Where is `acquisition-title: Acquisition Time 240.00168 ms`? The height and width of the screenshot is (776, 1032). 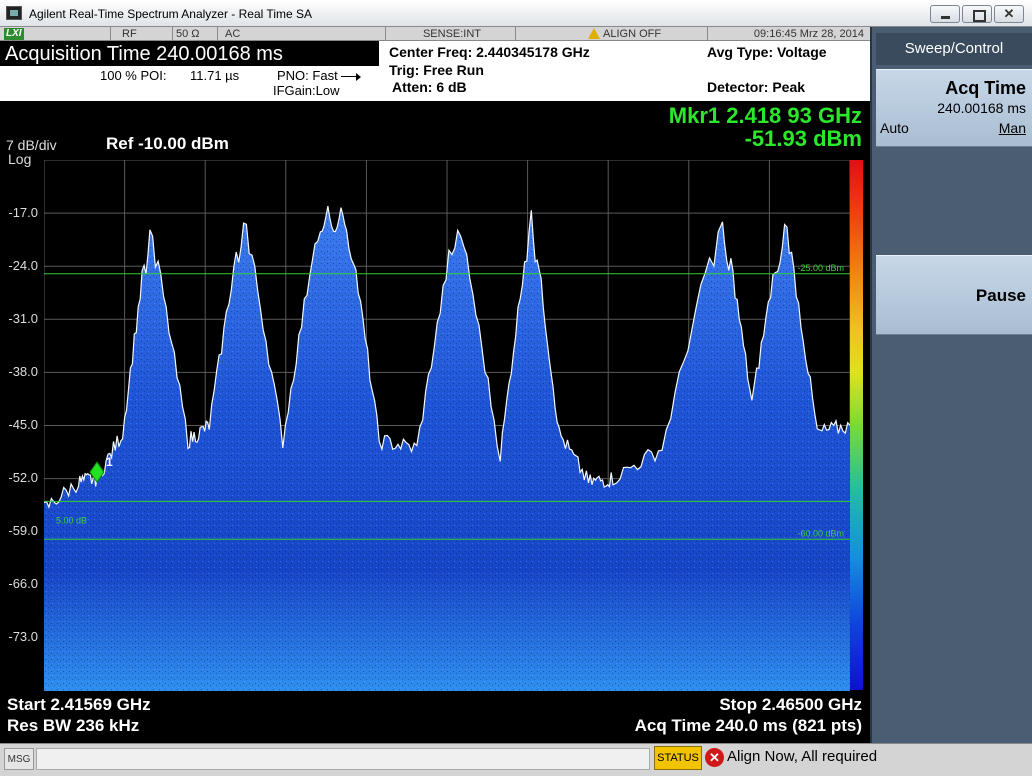 acquisition-title: Acquisition Time 240.00168 ms is located at coordinates (144, 54).